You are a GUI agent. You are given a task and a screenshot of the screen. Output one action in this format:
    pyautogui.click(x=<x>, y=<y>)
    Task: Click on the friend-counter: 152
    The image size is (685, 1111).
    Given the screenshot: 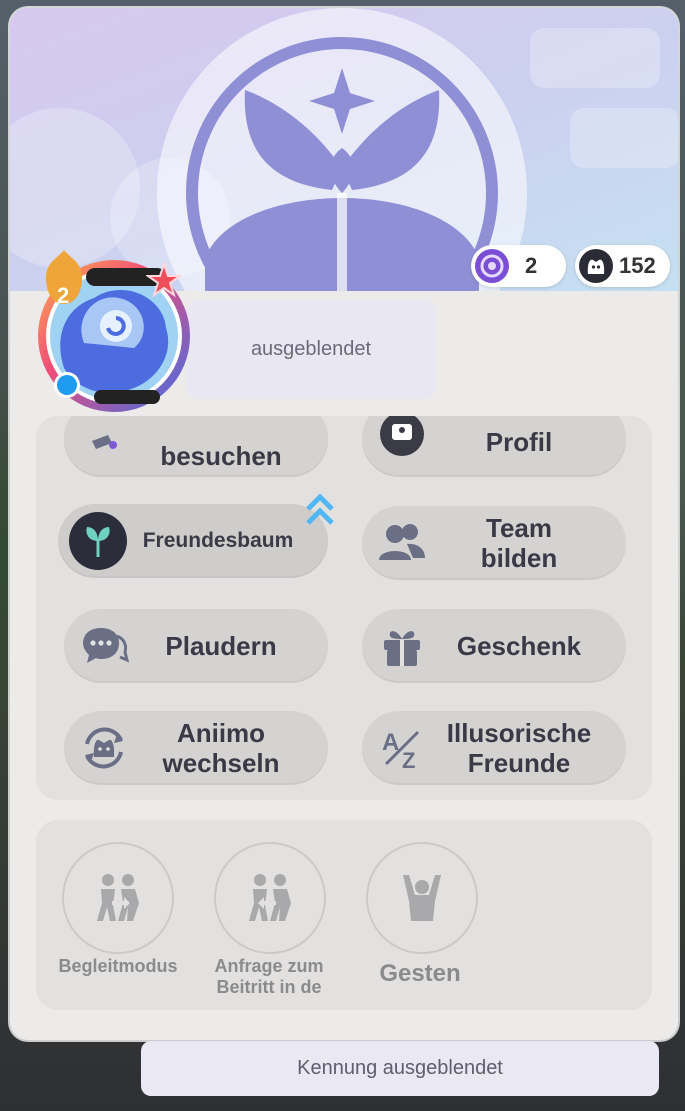 What is the action you would take?
    pyautogui.click(x=622, y=266)
    